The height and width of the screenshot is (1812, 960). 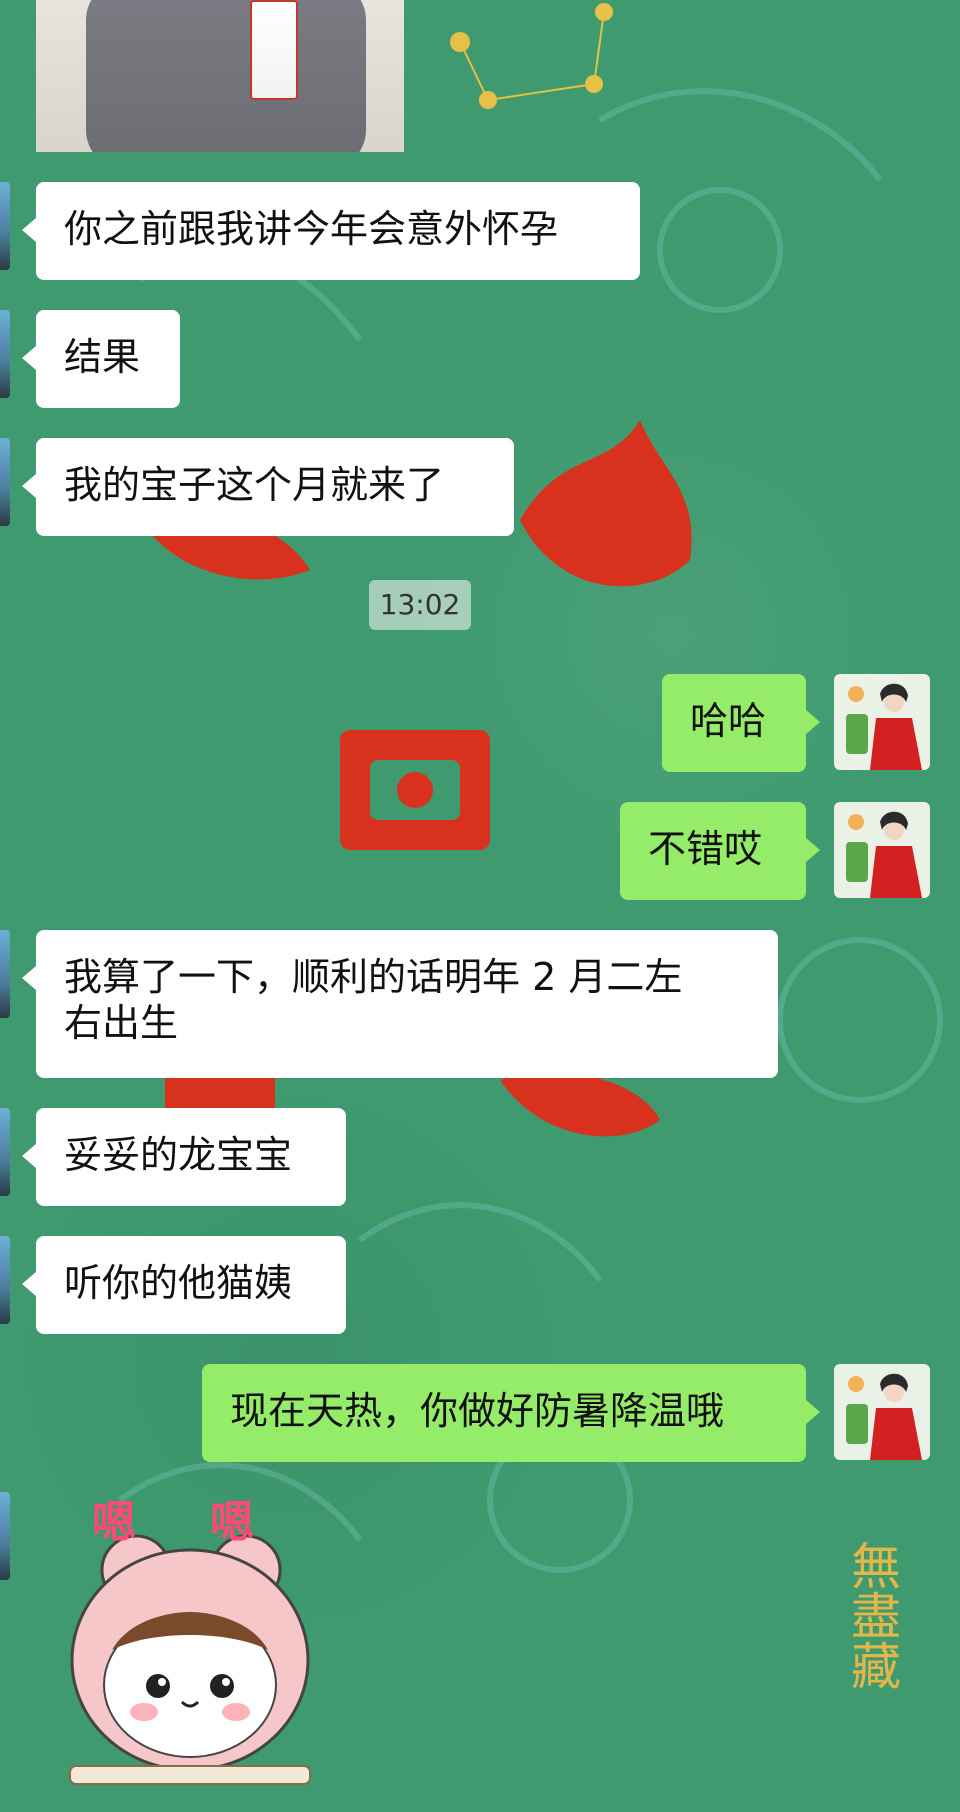 I want to click on message-bubble-incoming: 我算了一下，顺利的话明年 2 月二左 右出生, so click(x=400, y=1004).